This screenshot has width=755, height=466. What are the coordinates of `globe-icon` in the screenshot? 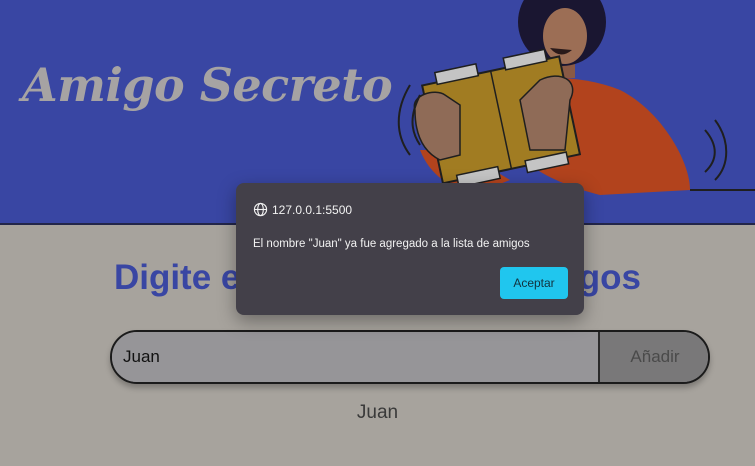 It's located at (260, 209).